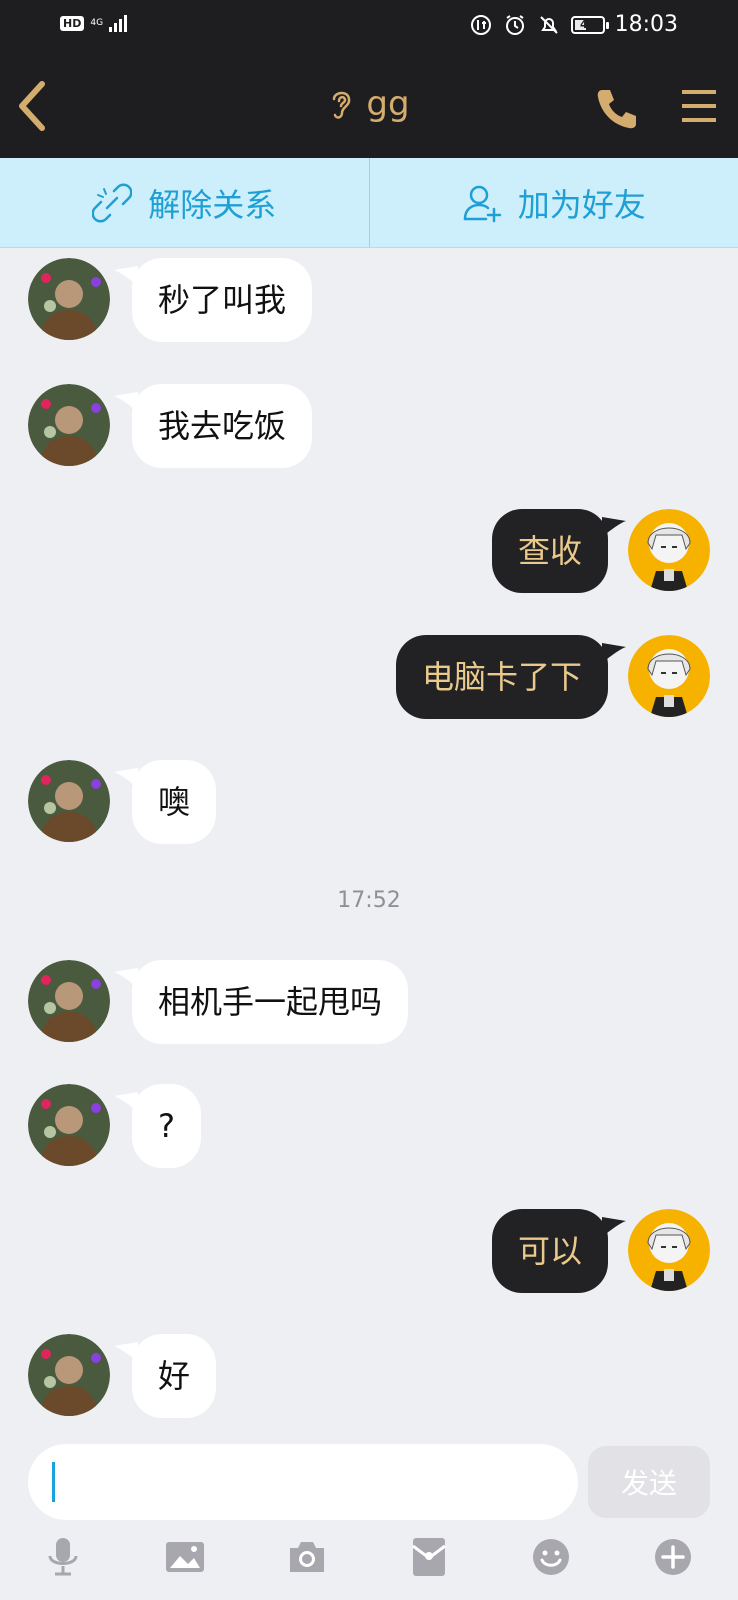 The height and width of the screenshot is (1600, 738). Describe the element at coordinates (369, 551) in the screenshot. I see `message-row: 查收` at that location.